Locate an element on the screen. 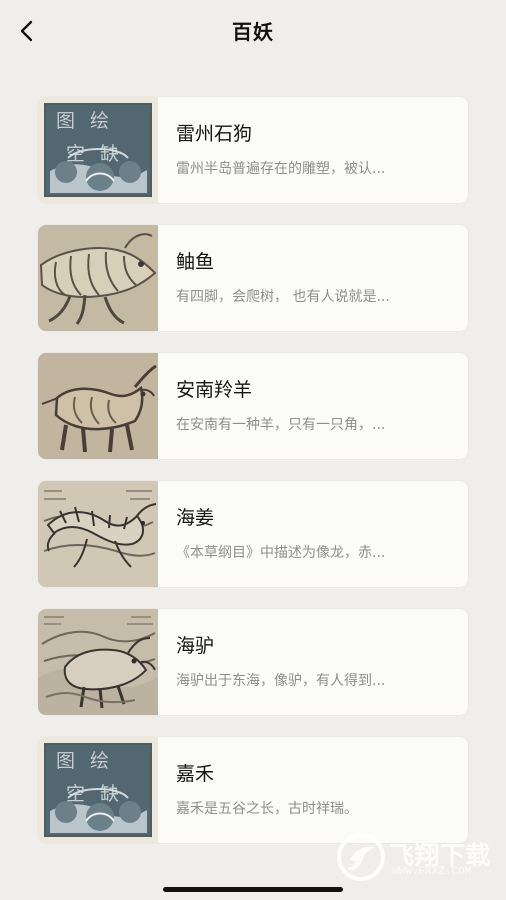 This screenshot has width=506, height=900. watermark-url: WWW.FXXZ.COM is located at coordinates (432, 872).